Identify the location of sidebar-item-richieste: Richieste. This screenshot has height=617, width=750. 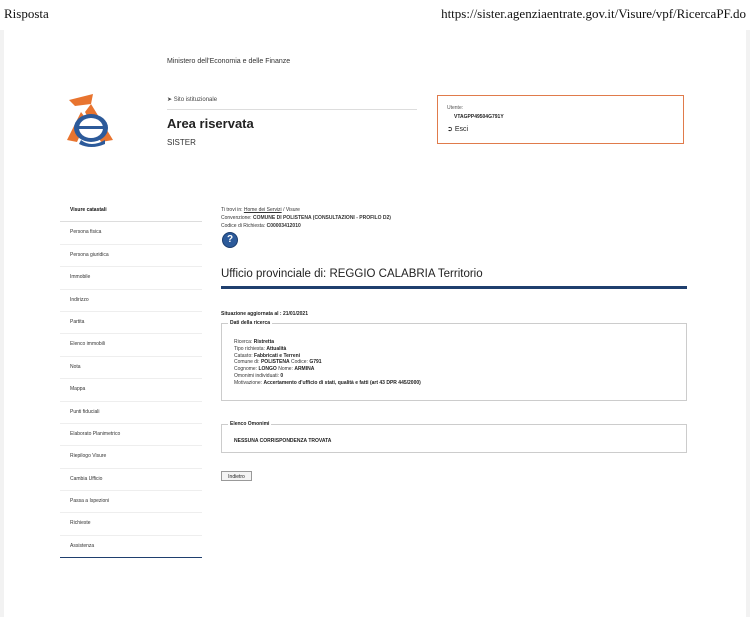
(131, 524).